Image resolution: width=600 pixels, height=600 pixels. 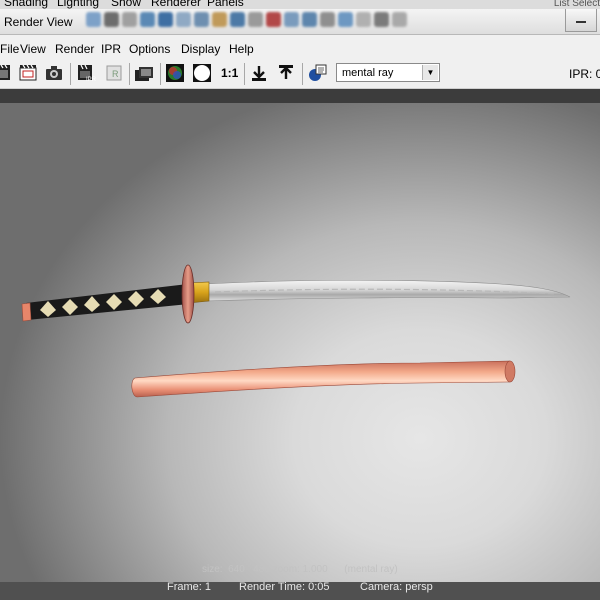 I want to click on status-render-time: Render Time: 0:05, so click(x=284, y=587).